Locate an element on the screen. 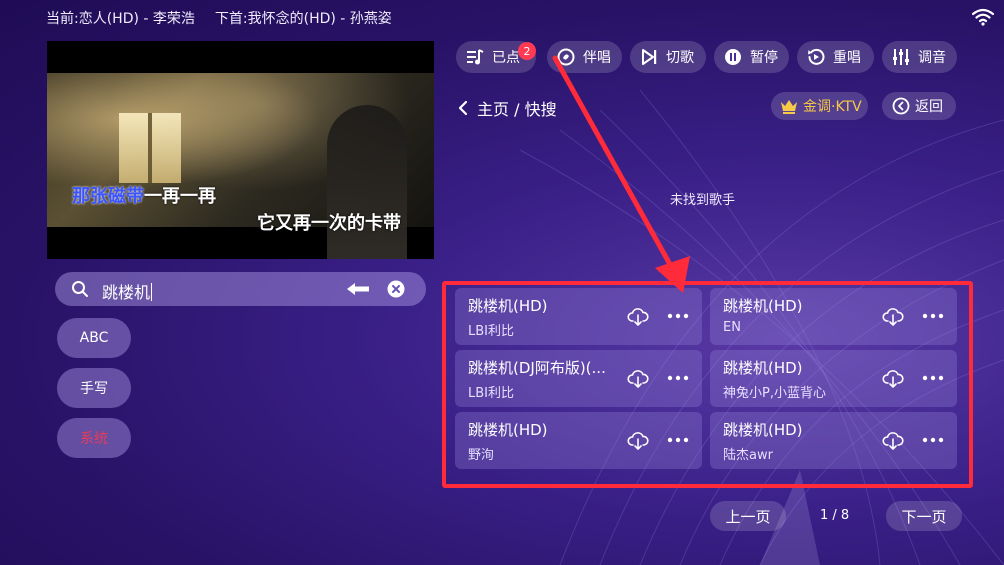 The image size is (1004, 565). prev-page-button: 上一页 is located at coordinates (748, 516).